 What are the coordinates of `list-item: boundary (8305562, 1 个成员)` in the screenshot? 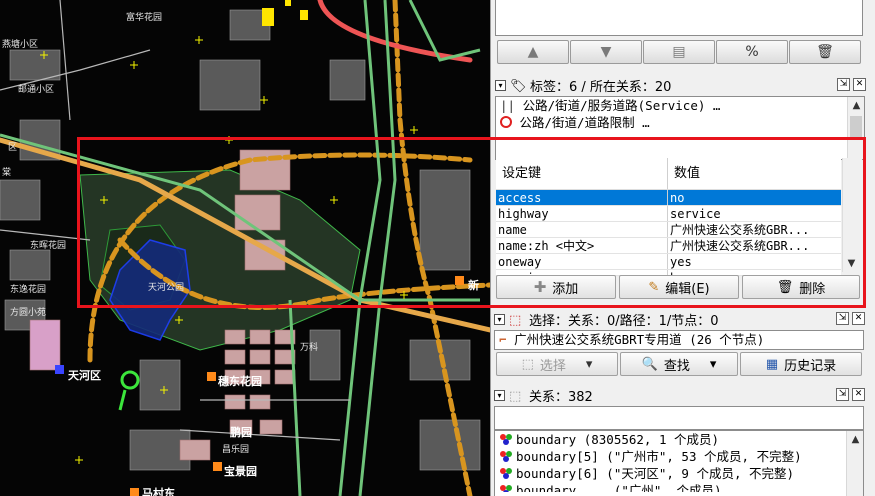 It's located at (679, 439).